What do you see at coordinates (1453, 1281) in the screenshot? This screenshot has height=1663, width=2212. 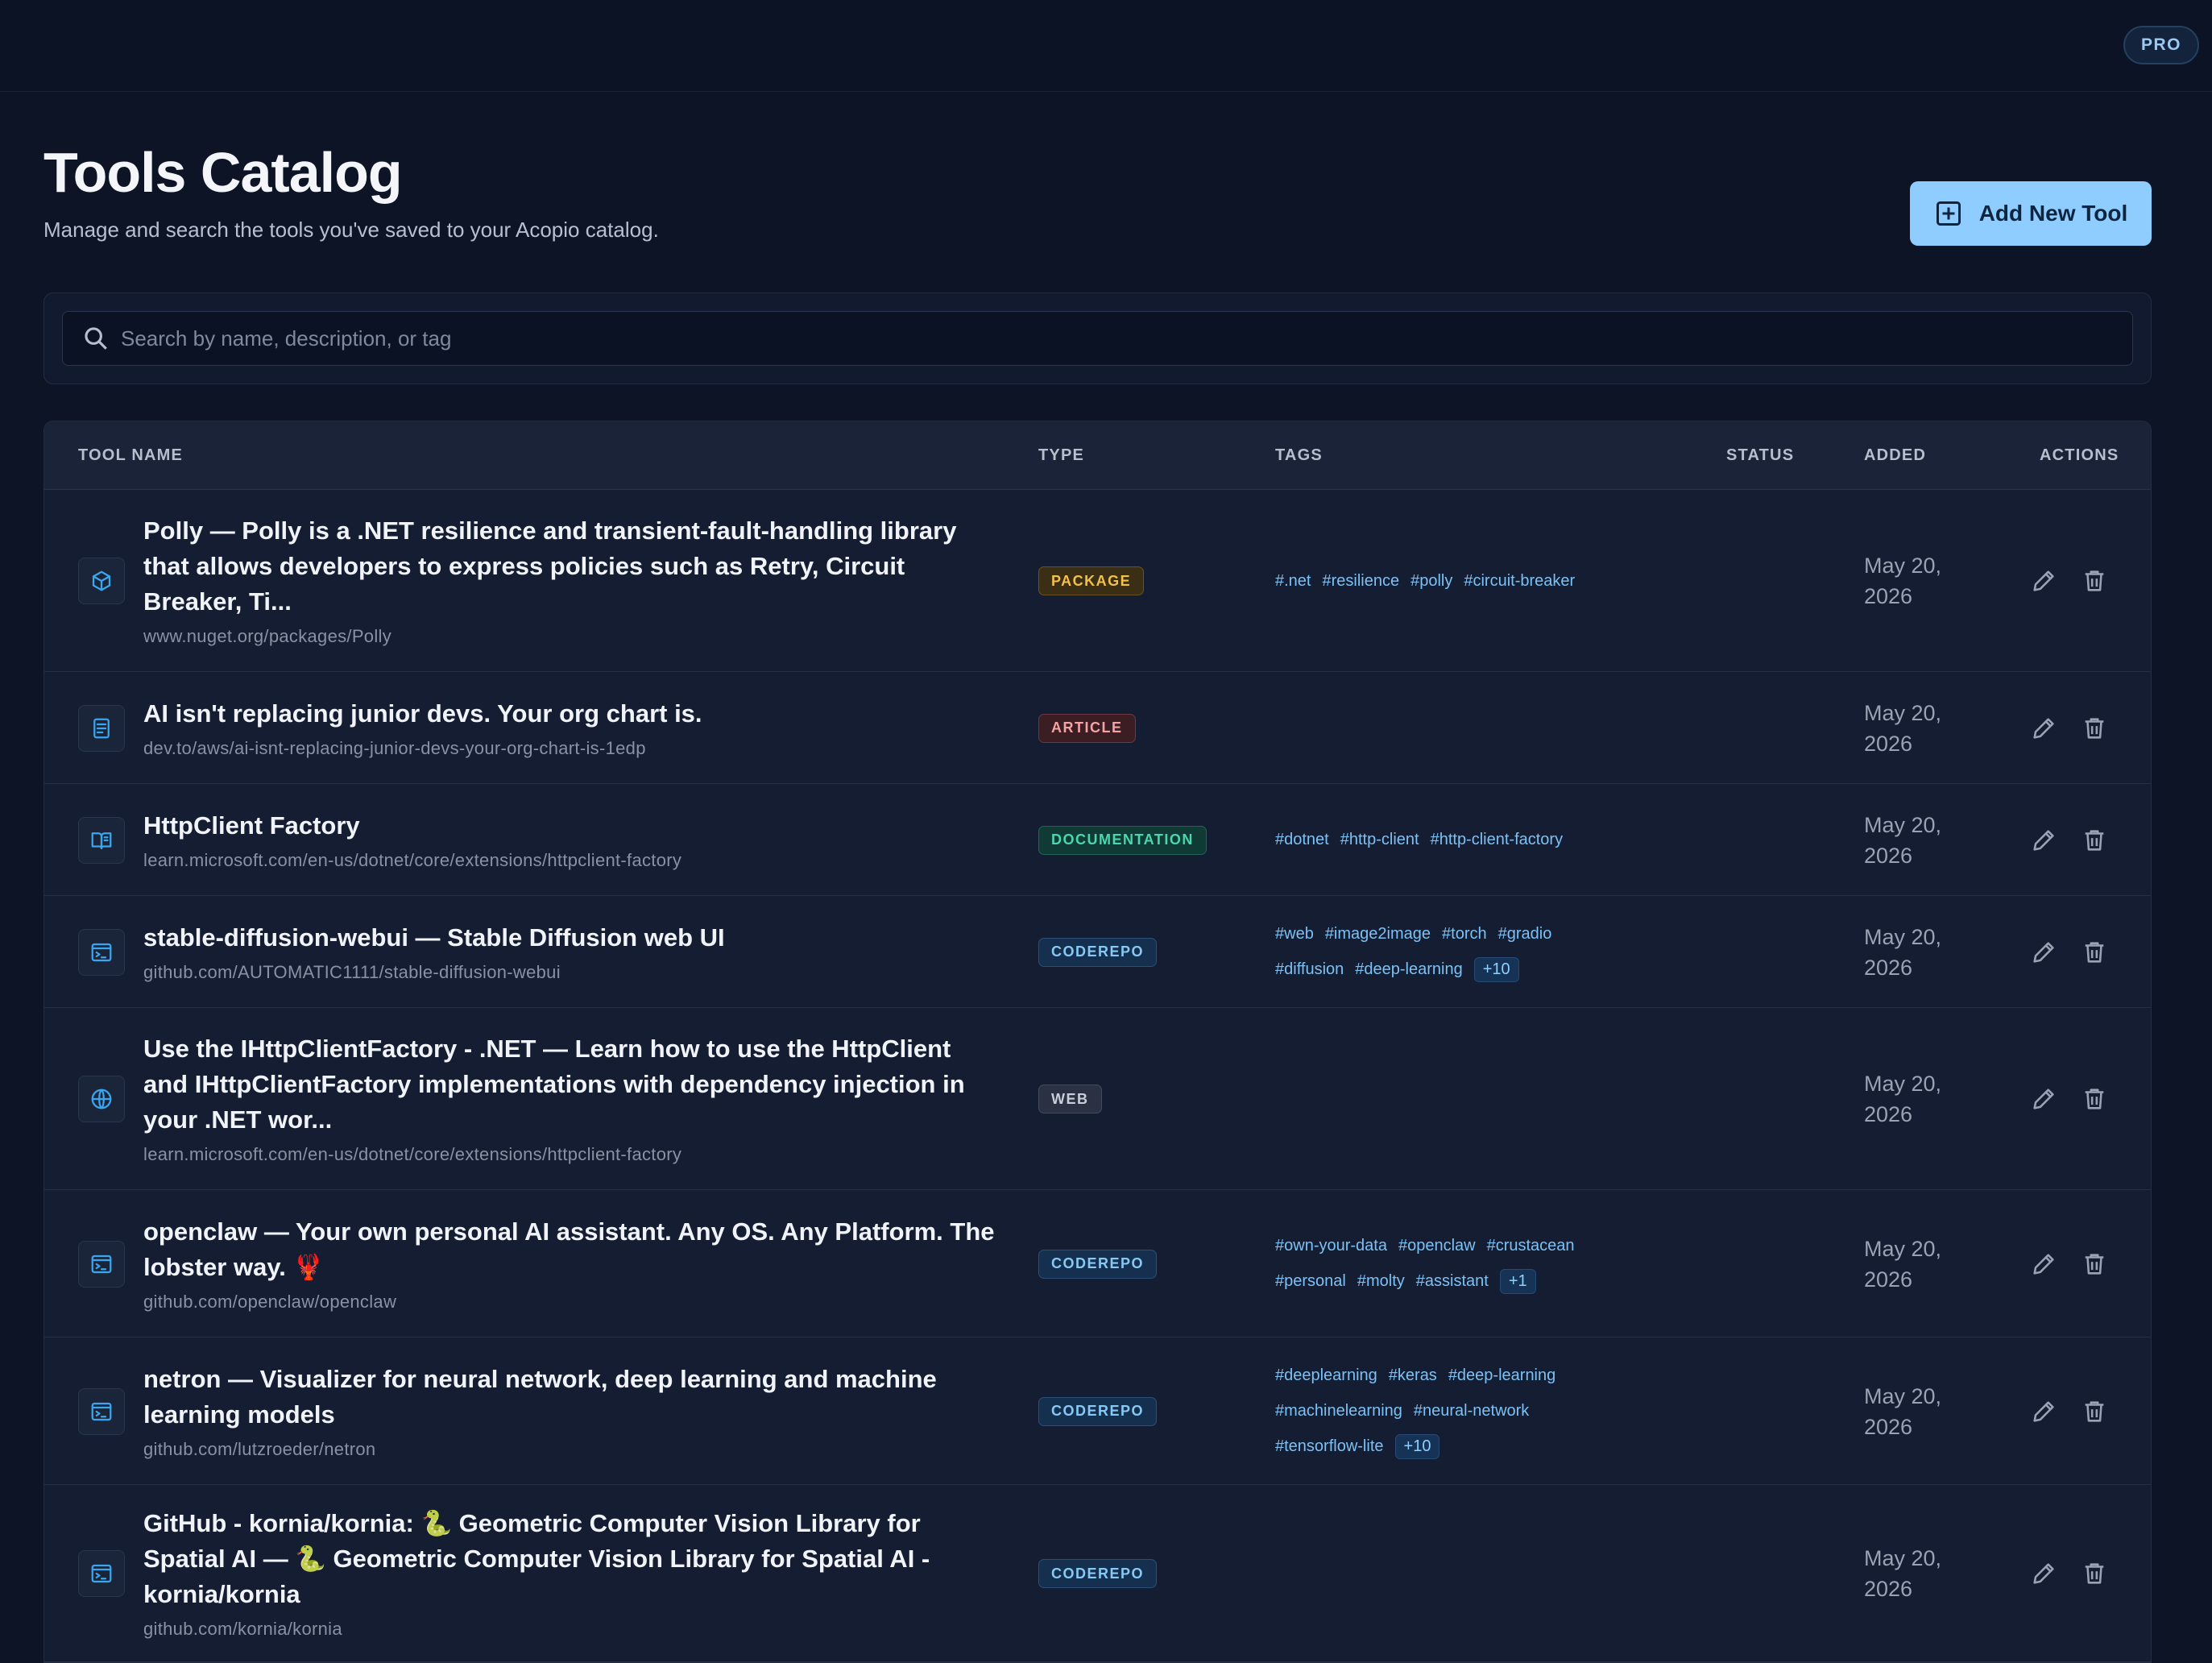 I see `tag: #assistant` at bounding box center [1453, 1281].